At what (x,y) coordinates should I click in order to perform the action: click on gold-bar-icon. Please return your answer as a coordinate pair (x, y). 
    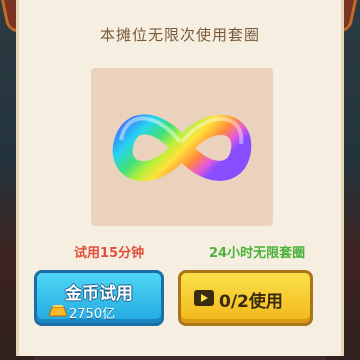
    Looking at the image, I should click on (58, 311).